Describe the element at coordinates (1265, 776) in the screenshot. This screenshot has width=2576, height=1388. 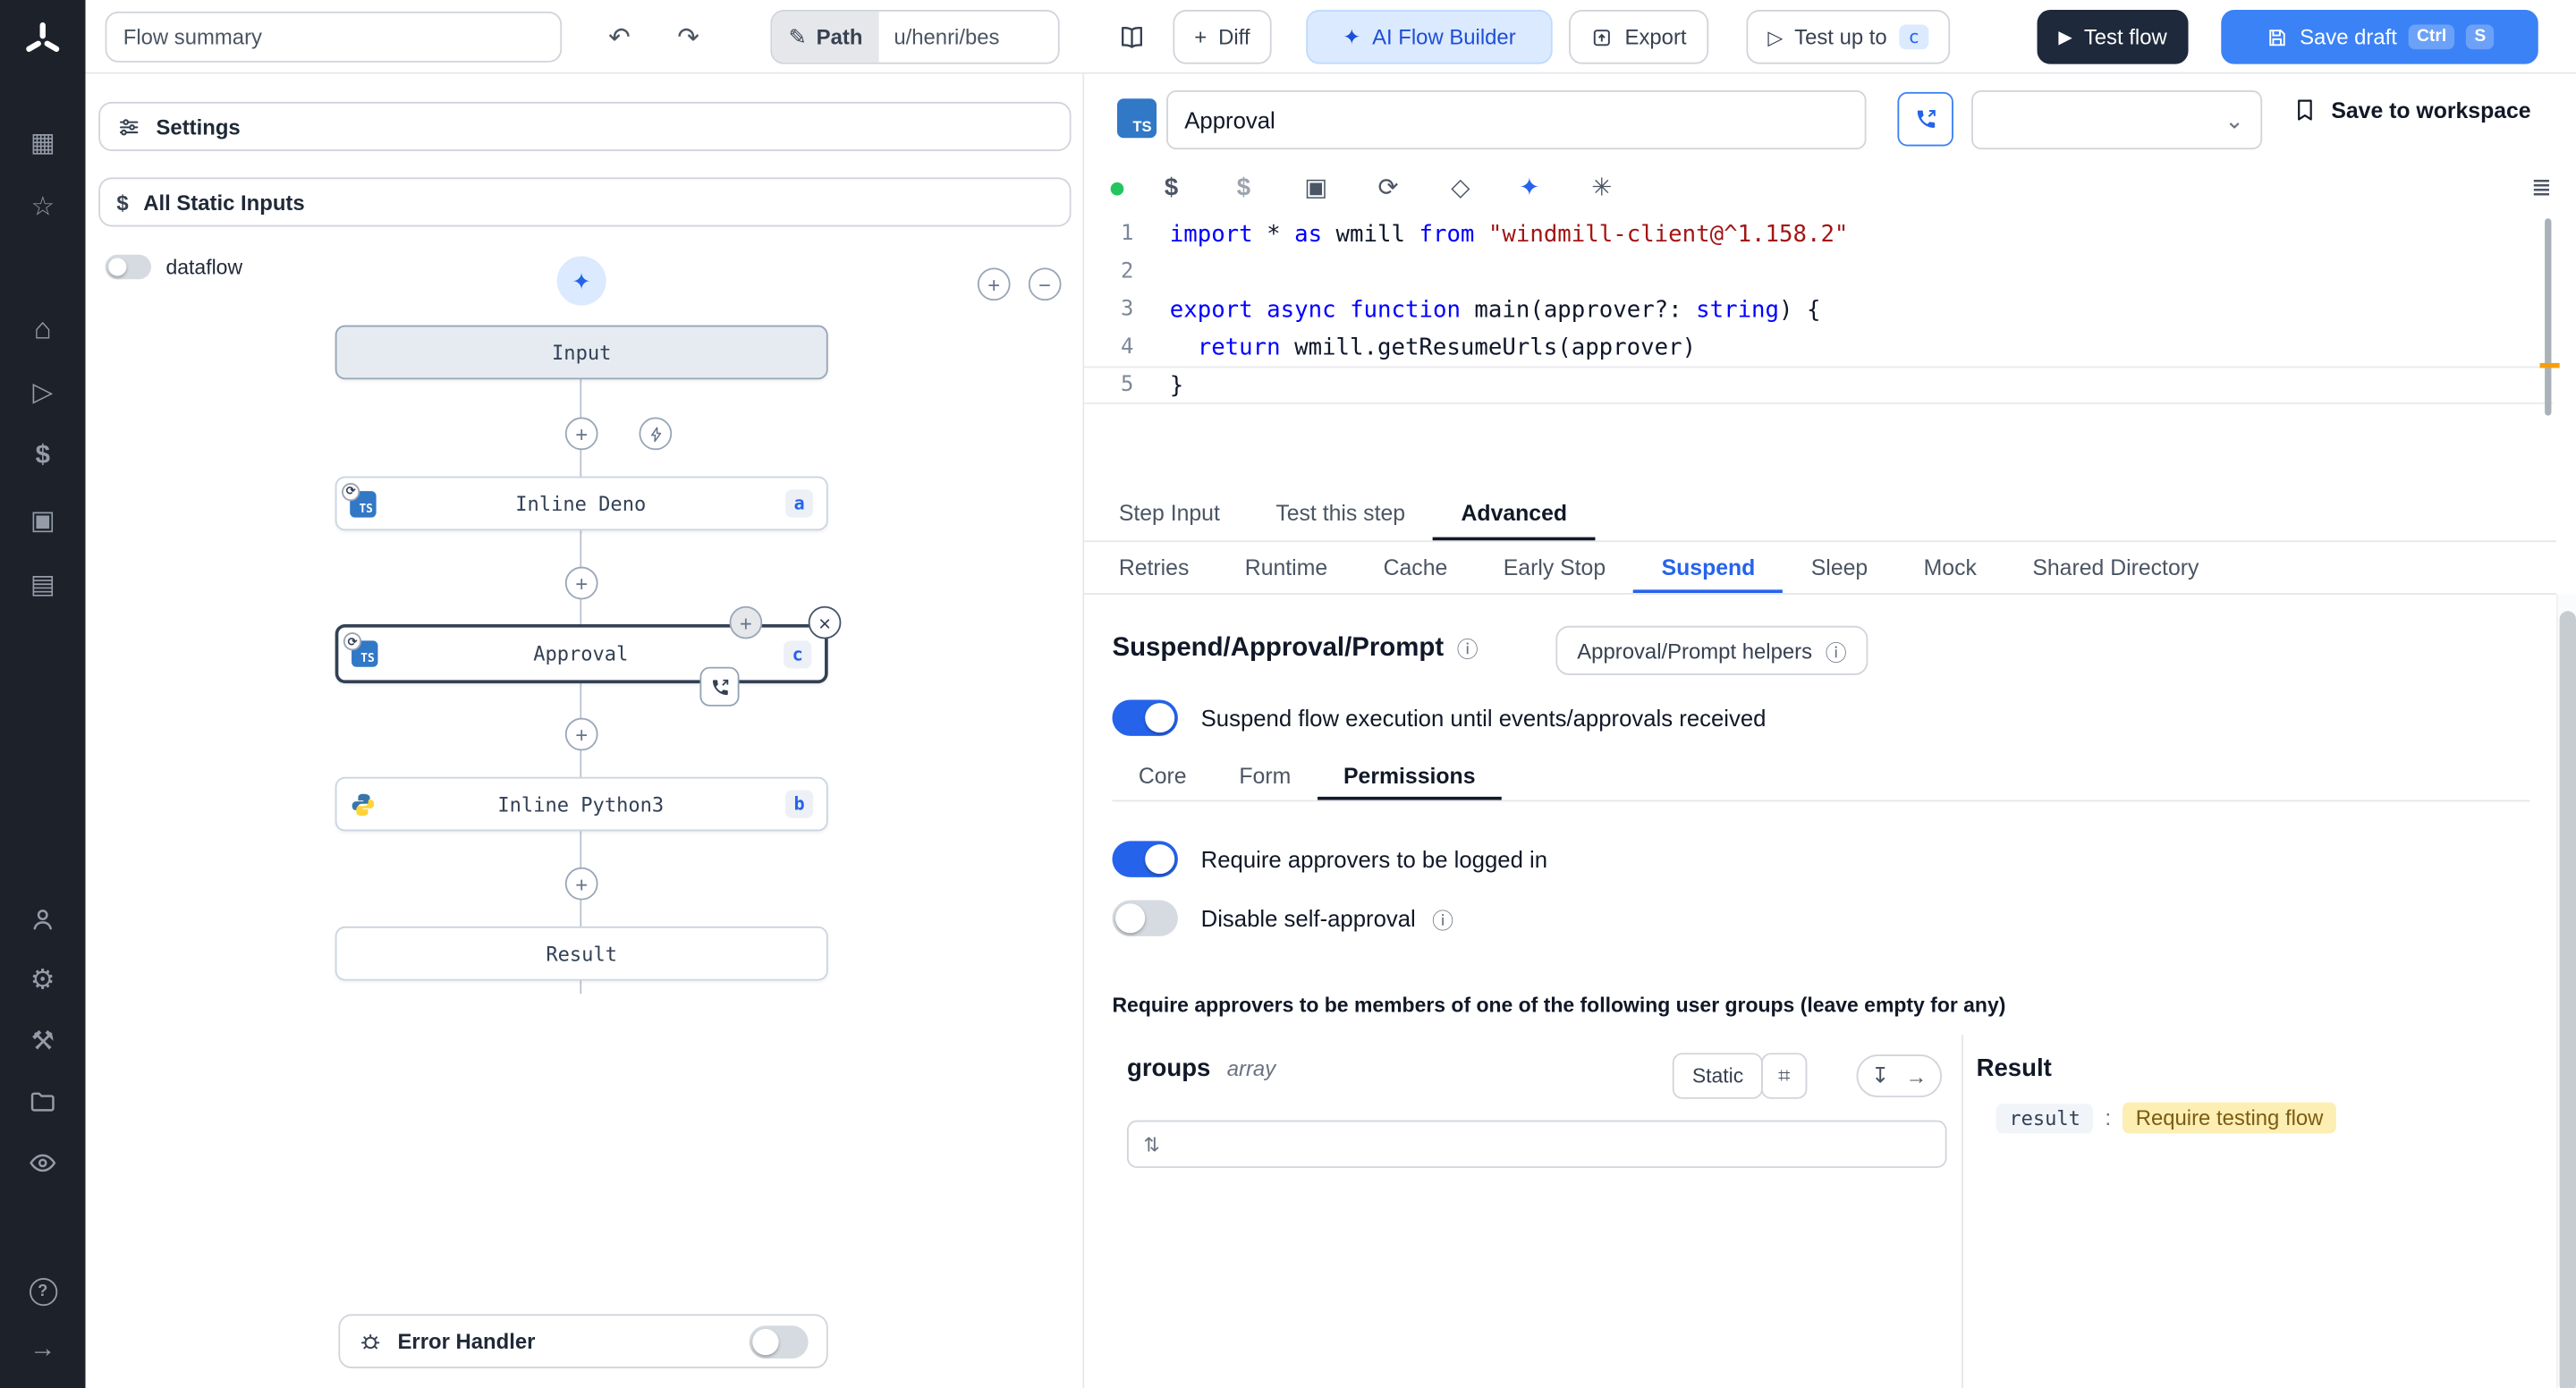
I see `tab-form: Form` at that location.